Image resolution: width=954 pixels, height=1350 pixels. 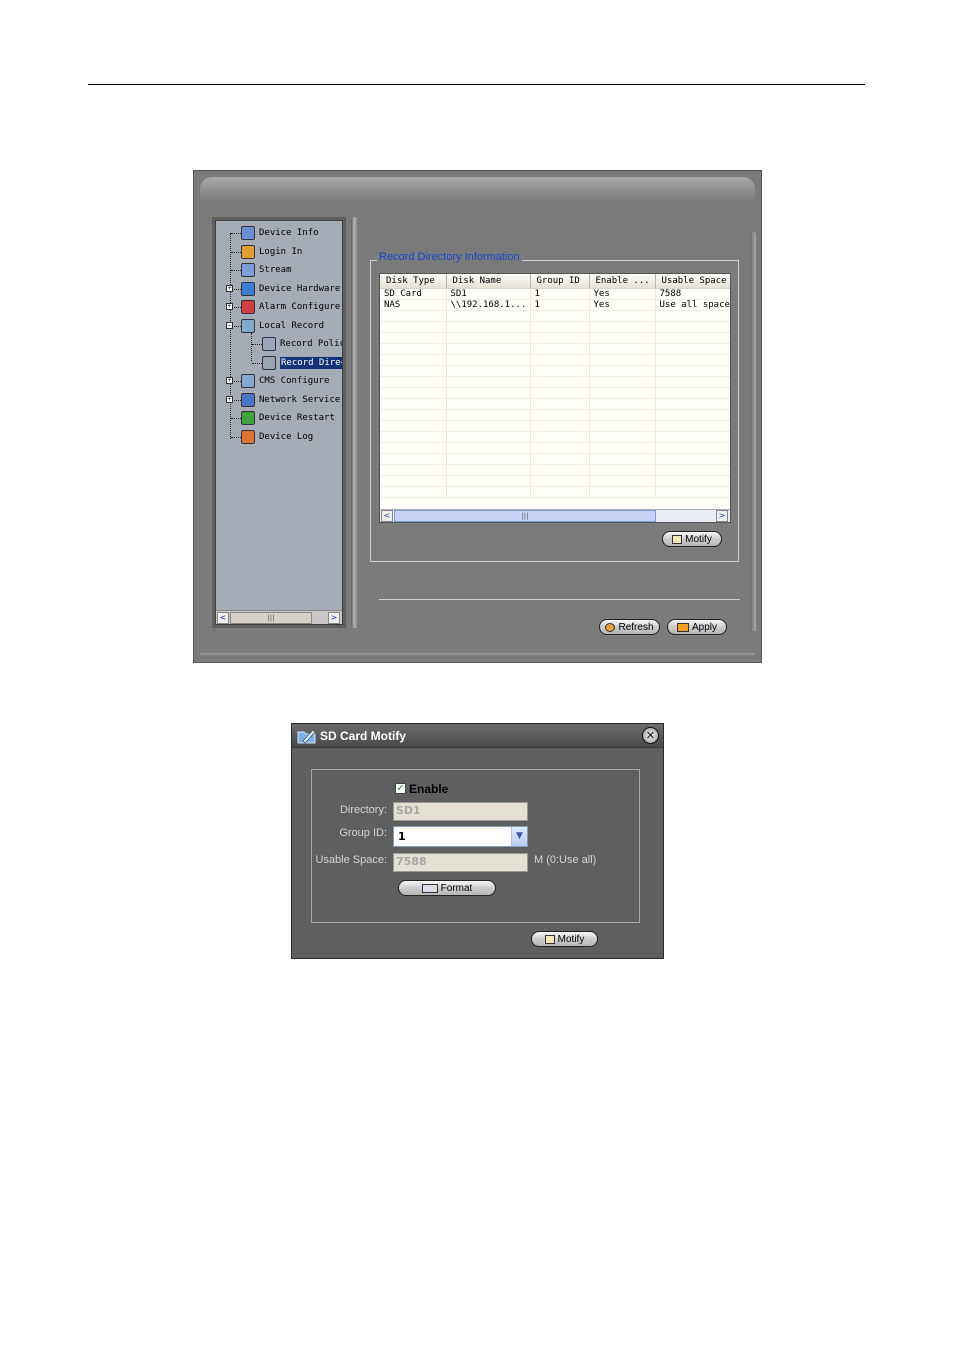 I want to click on tree-item-label: Local Record, so click(x=292, y=325).